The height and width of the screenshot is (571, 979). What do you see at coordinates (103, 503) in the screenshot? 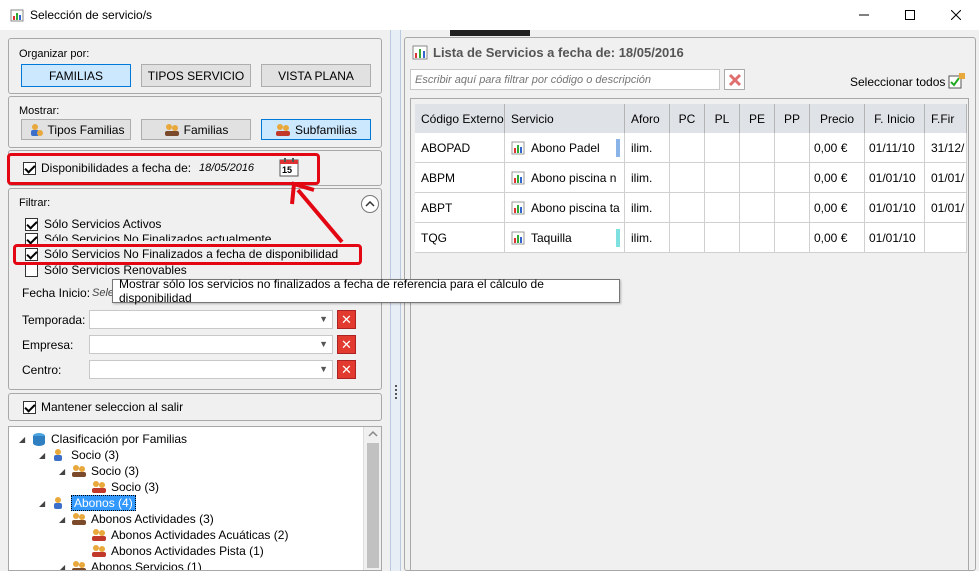
I see `tree-item-label: Abonos (4)` at bounding box center [103, 503].